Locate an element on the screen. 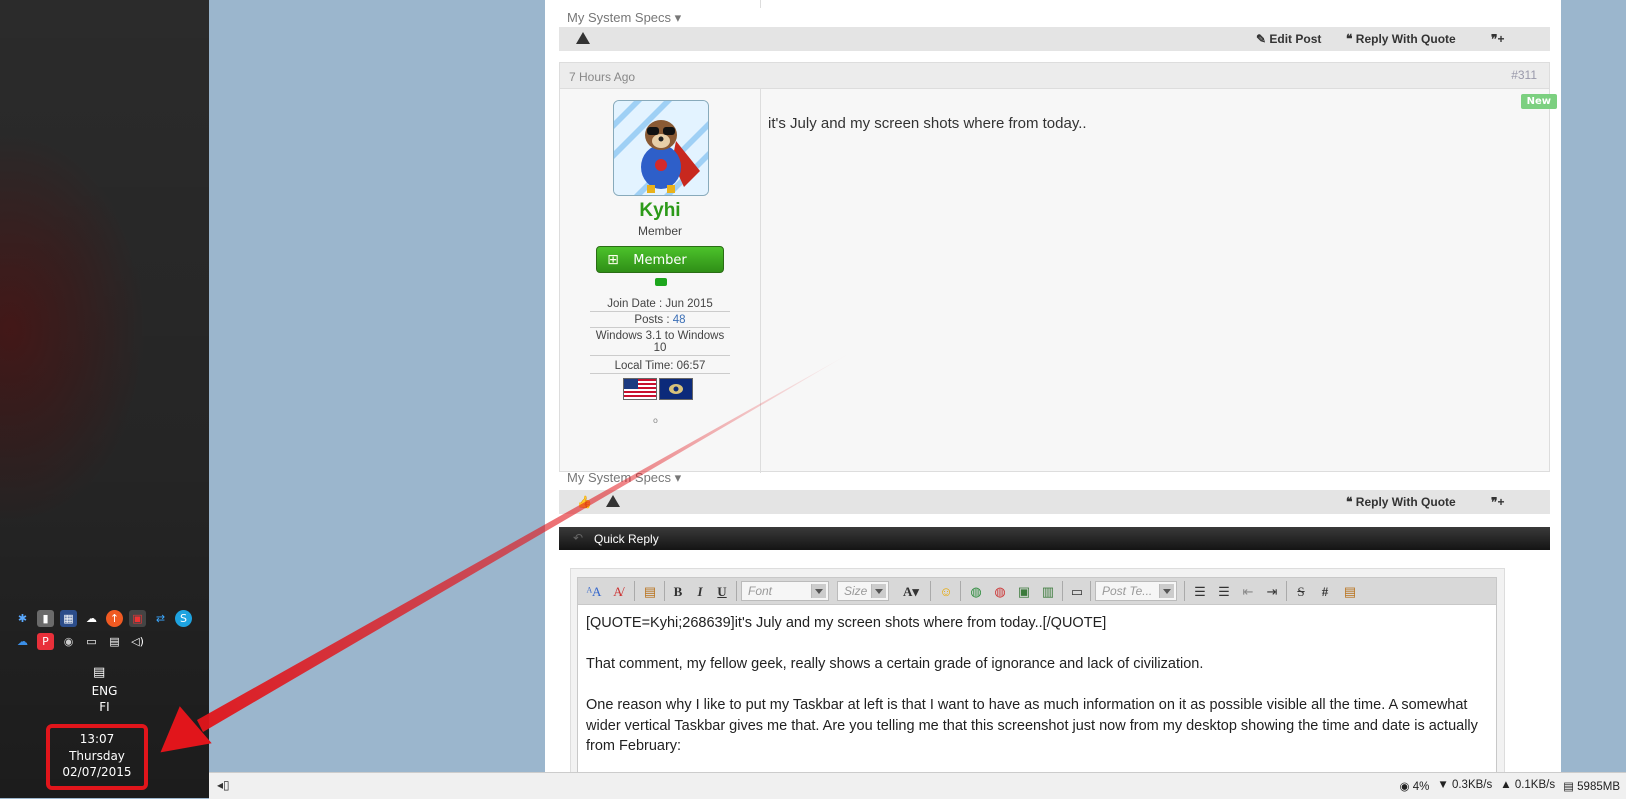  username: Kyhi is located at coordinates (660, 211).